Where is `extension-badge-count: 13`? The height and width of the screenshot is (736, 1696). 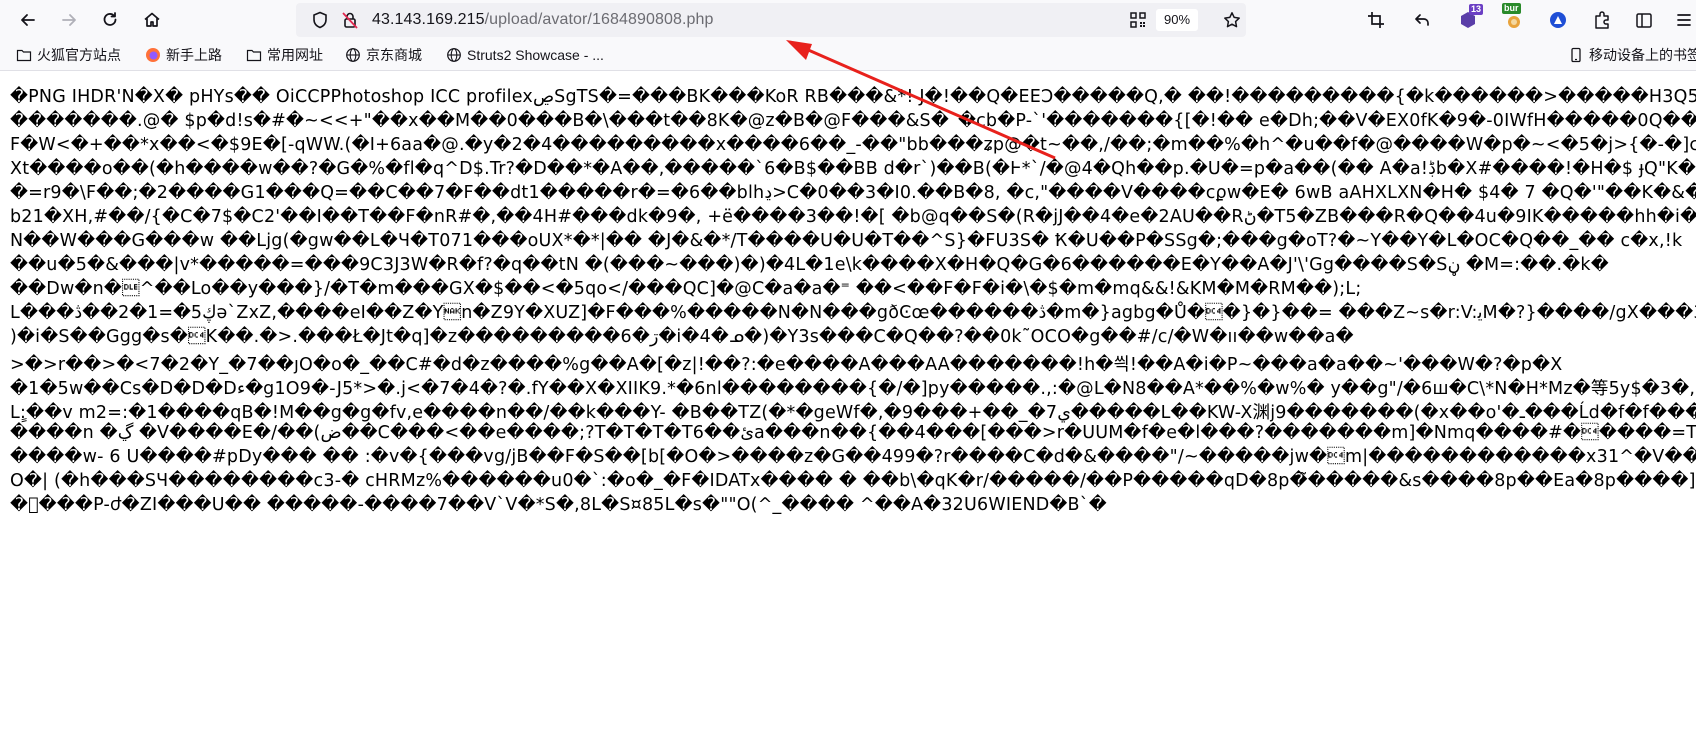
extension-badge-count: 13 is located at coordinates (1476, 9).